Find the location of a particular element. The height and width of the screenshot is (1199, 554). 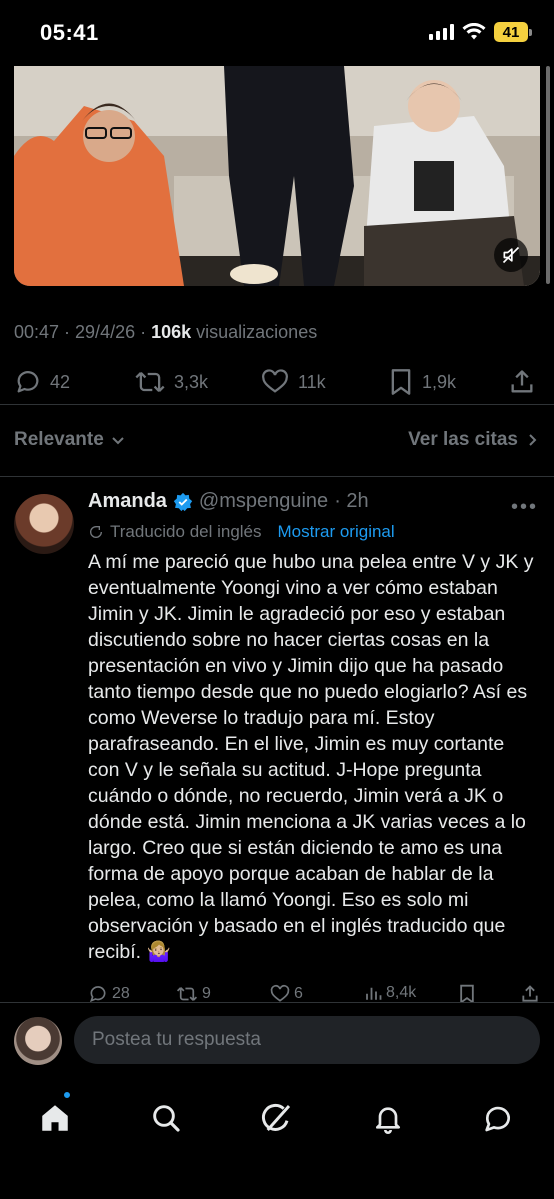

reply-reply-button: 28 is located at coordinates (109, 994).